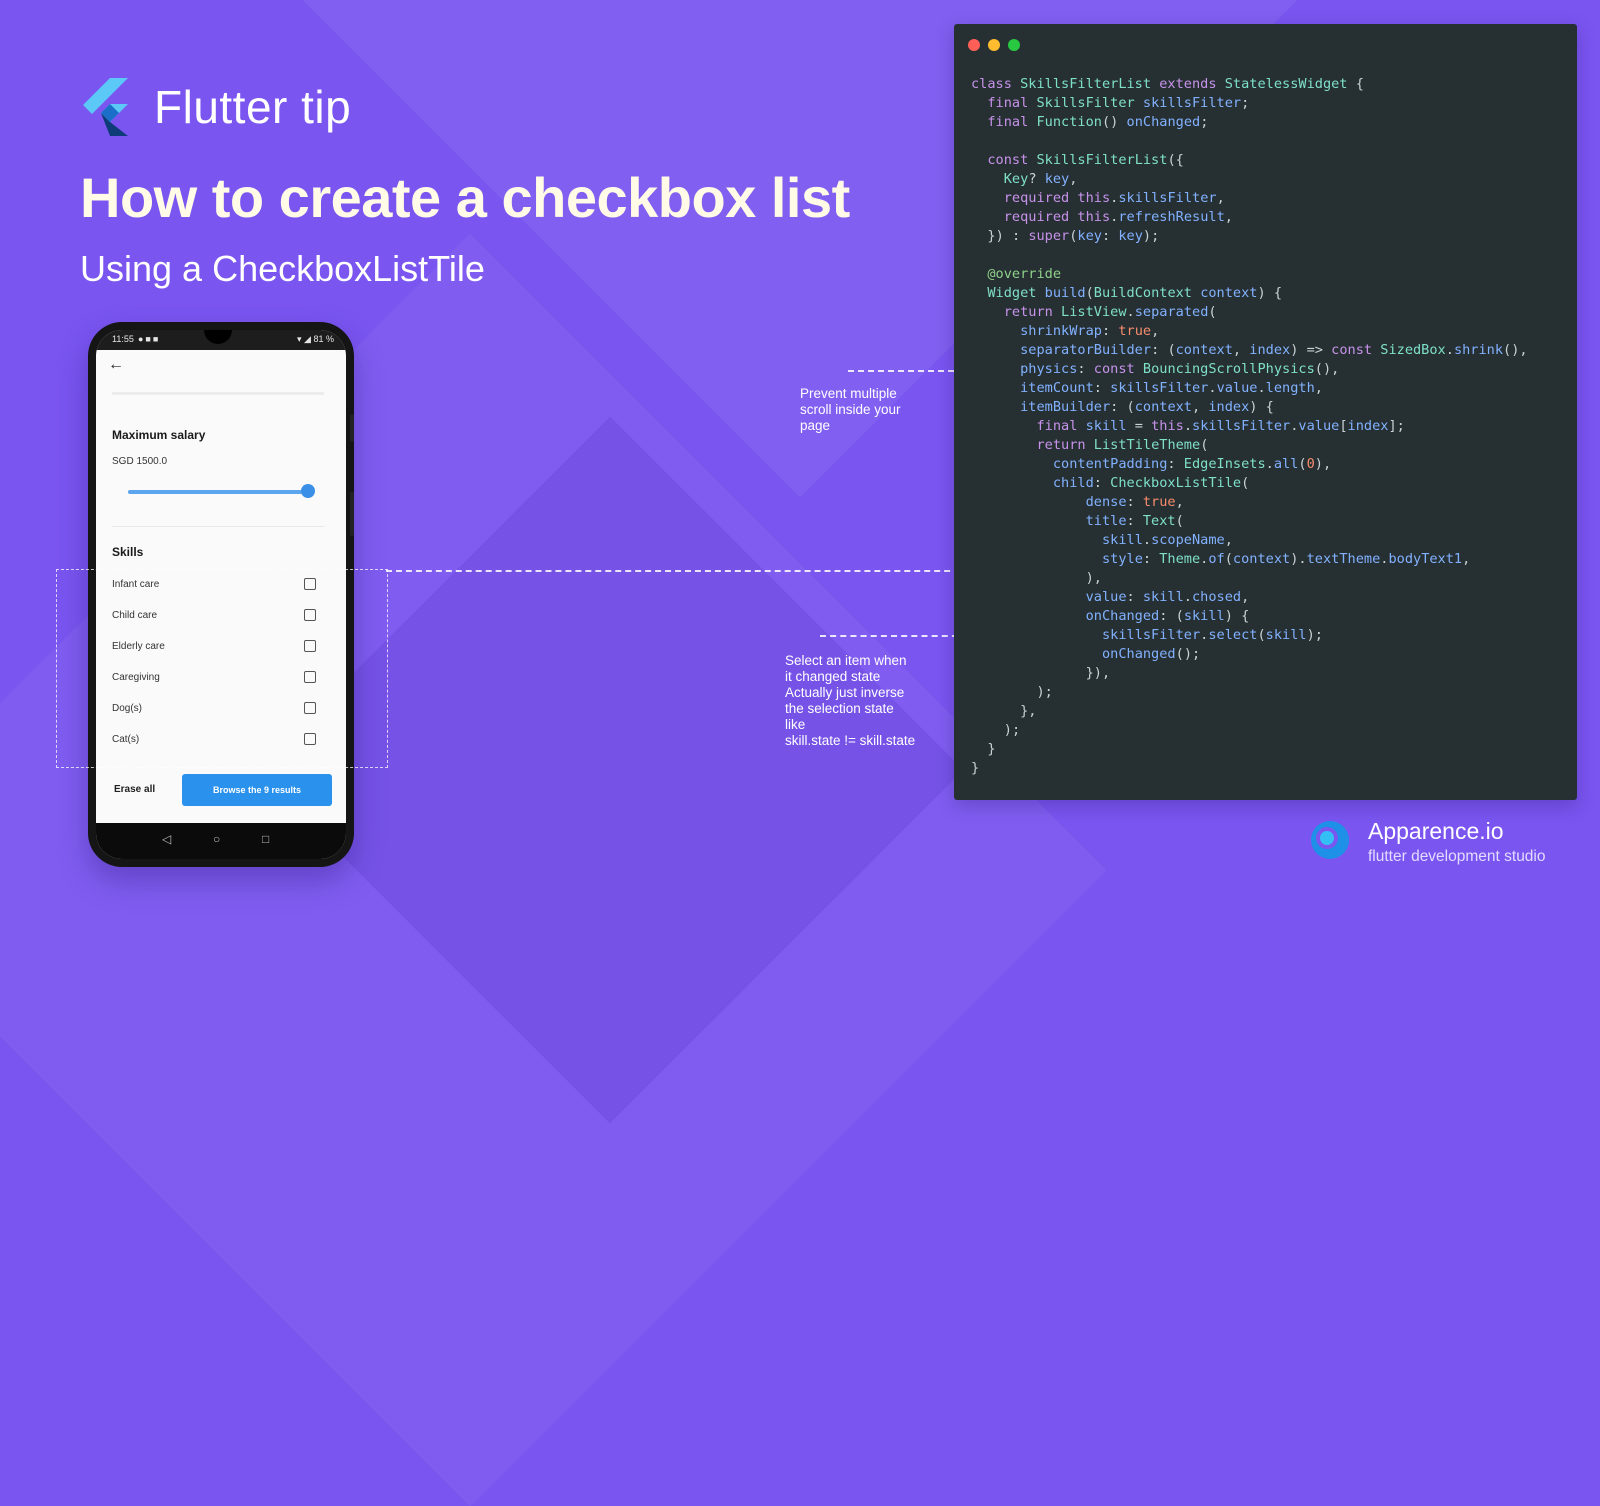  I want to click on brand-tagline: flutter development studio, so click(1457, 856).